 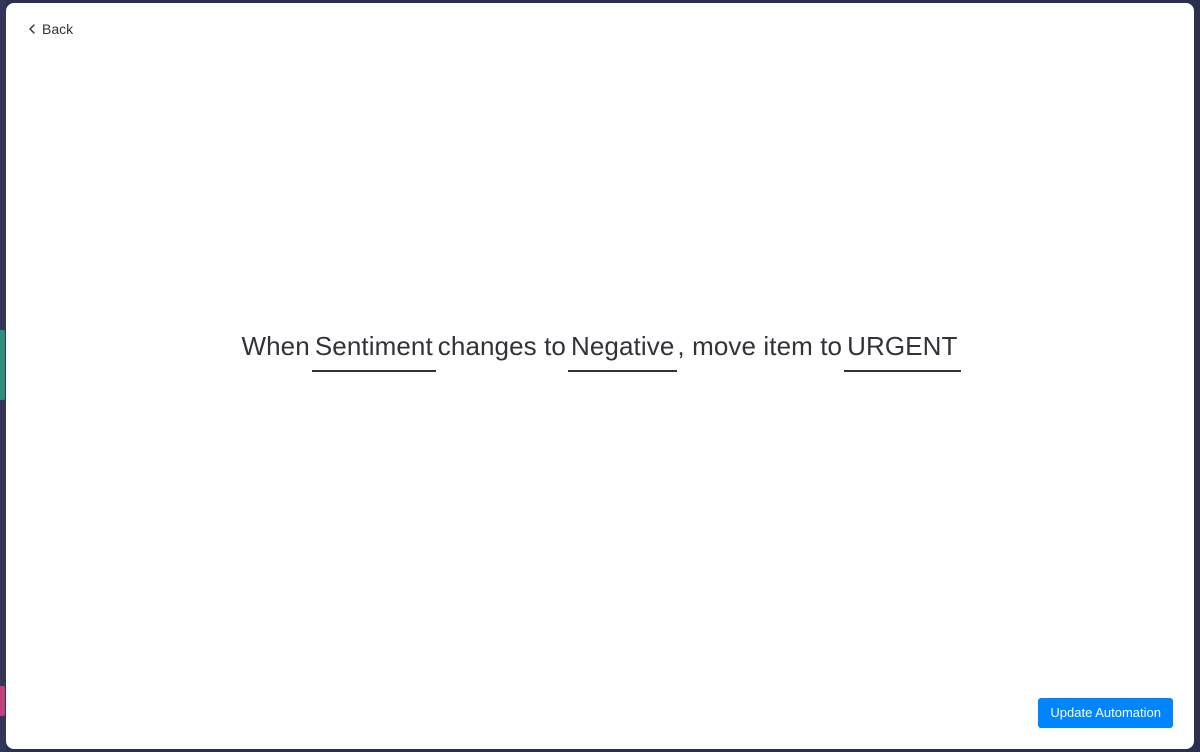 I want to click on update-automation-button: Update Automation, so click(x=1105, y=713).